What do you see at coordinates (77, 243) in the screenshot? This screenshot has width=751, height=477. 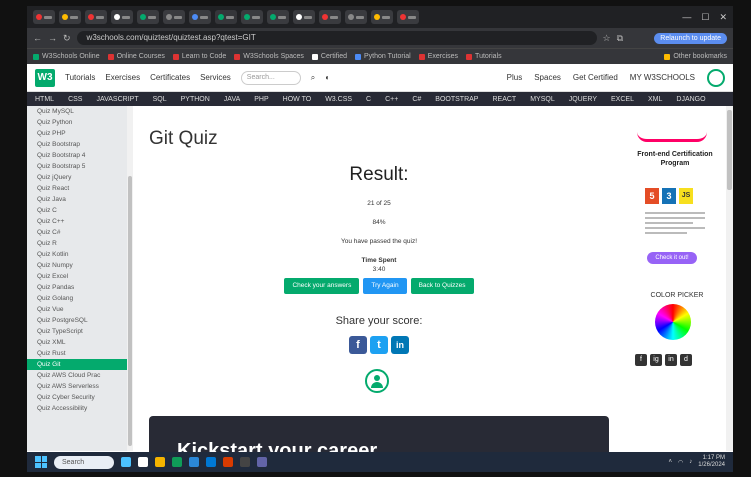 I see `sidebar-item: Quiz R` at bounding box center [77, 243].